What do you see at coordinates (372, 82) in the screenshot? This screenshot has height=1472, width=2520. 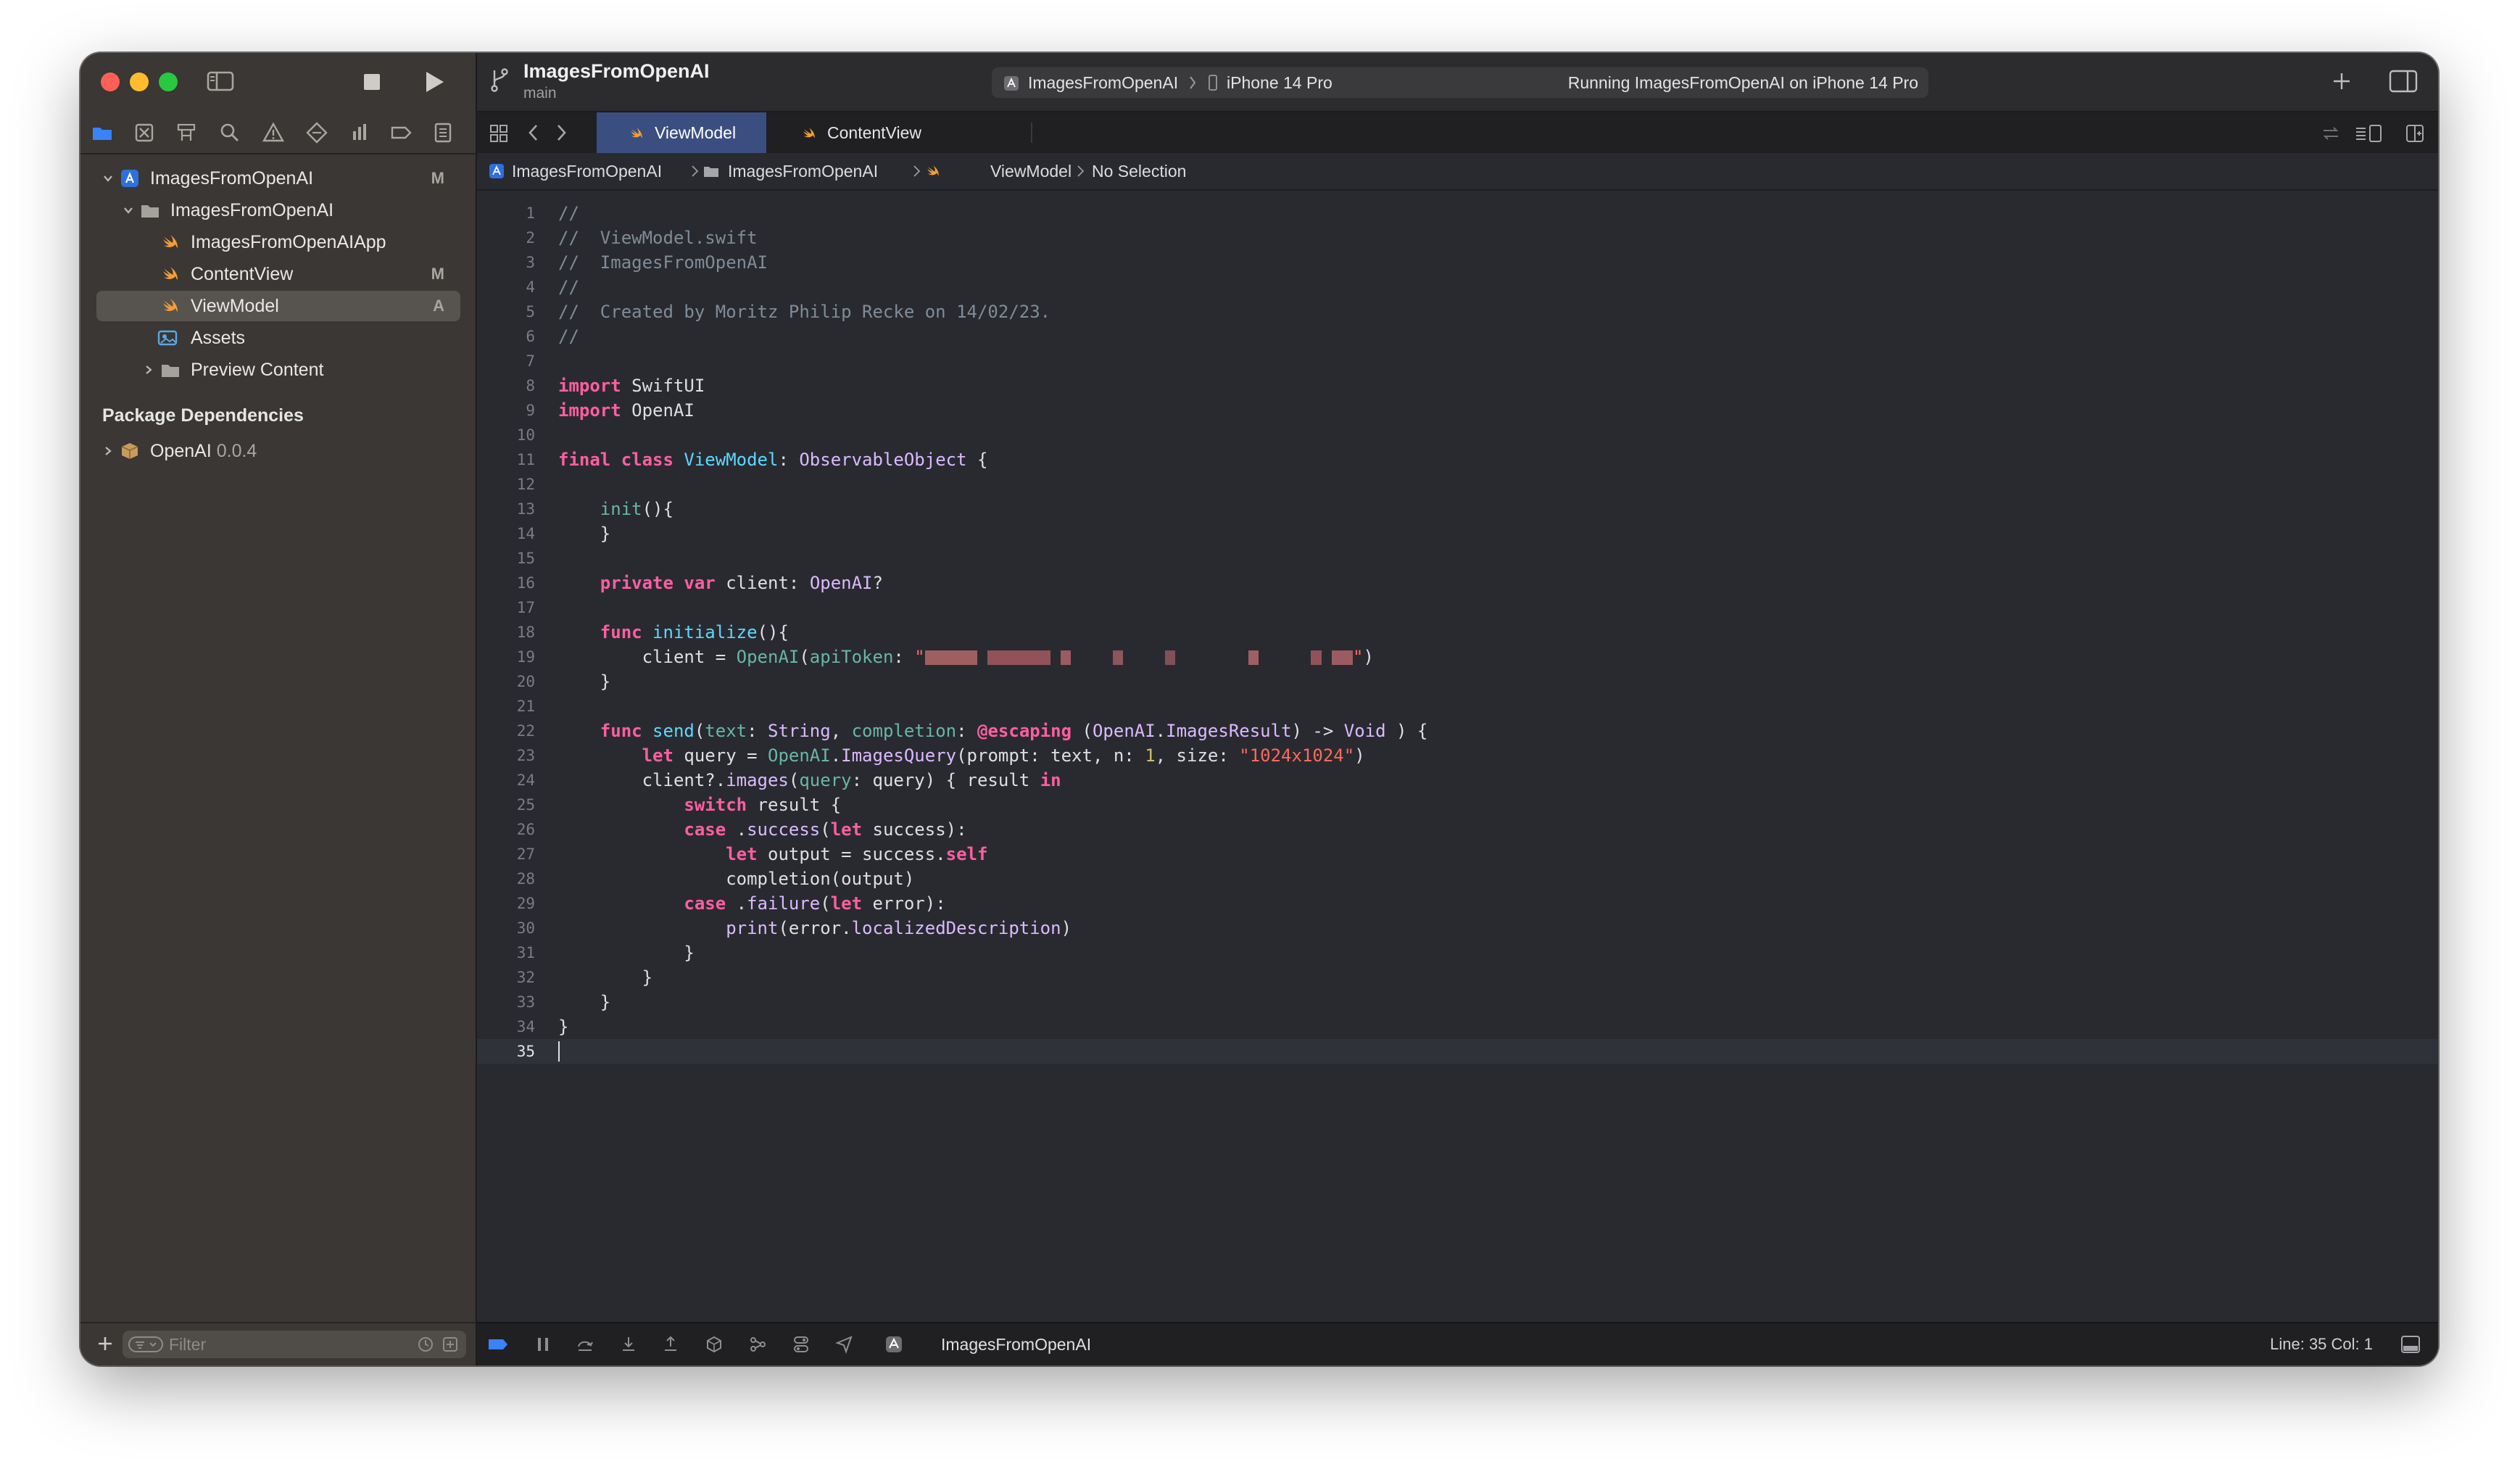 I see `stop-icon` at bounding box center [372, 82].